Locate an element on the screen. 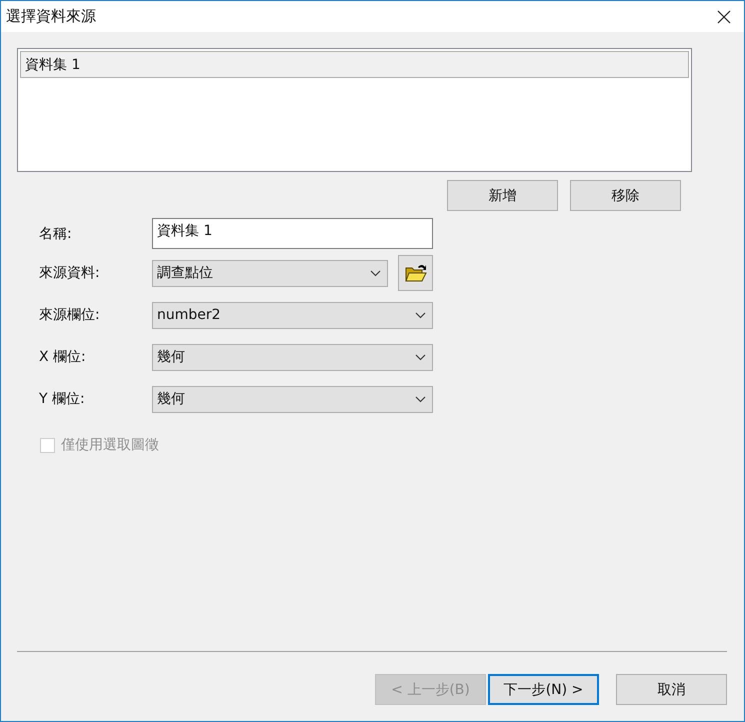 The image size is (745, 722). name-field: 資料集 1 is located at coordinates (292, 233).